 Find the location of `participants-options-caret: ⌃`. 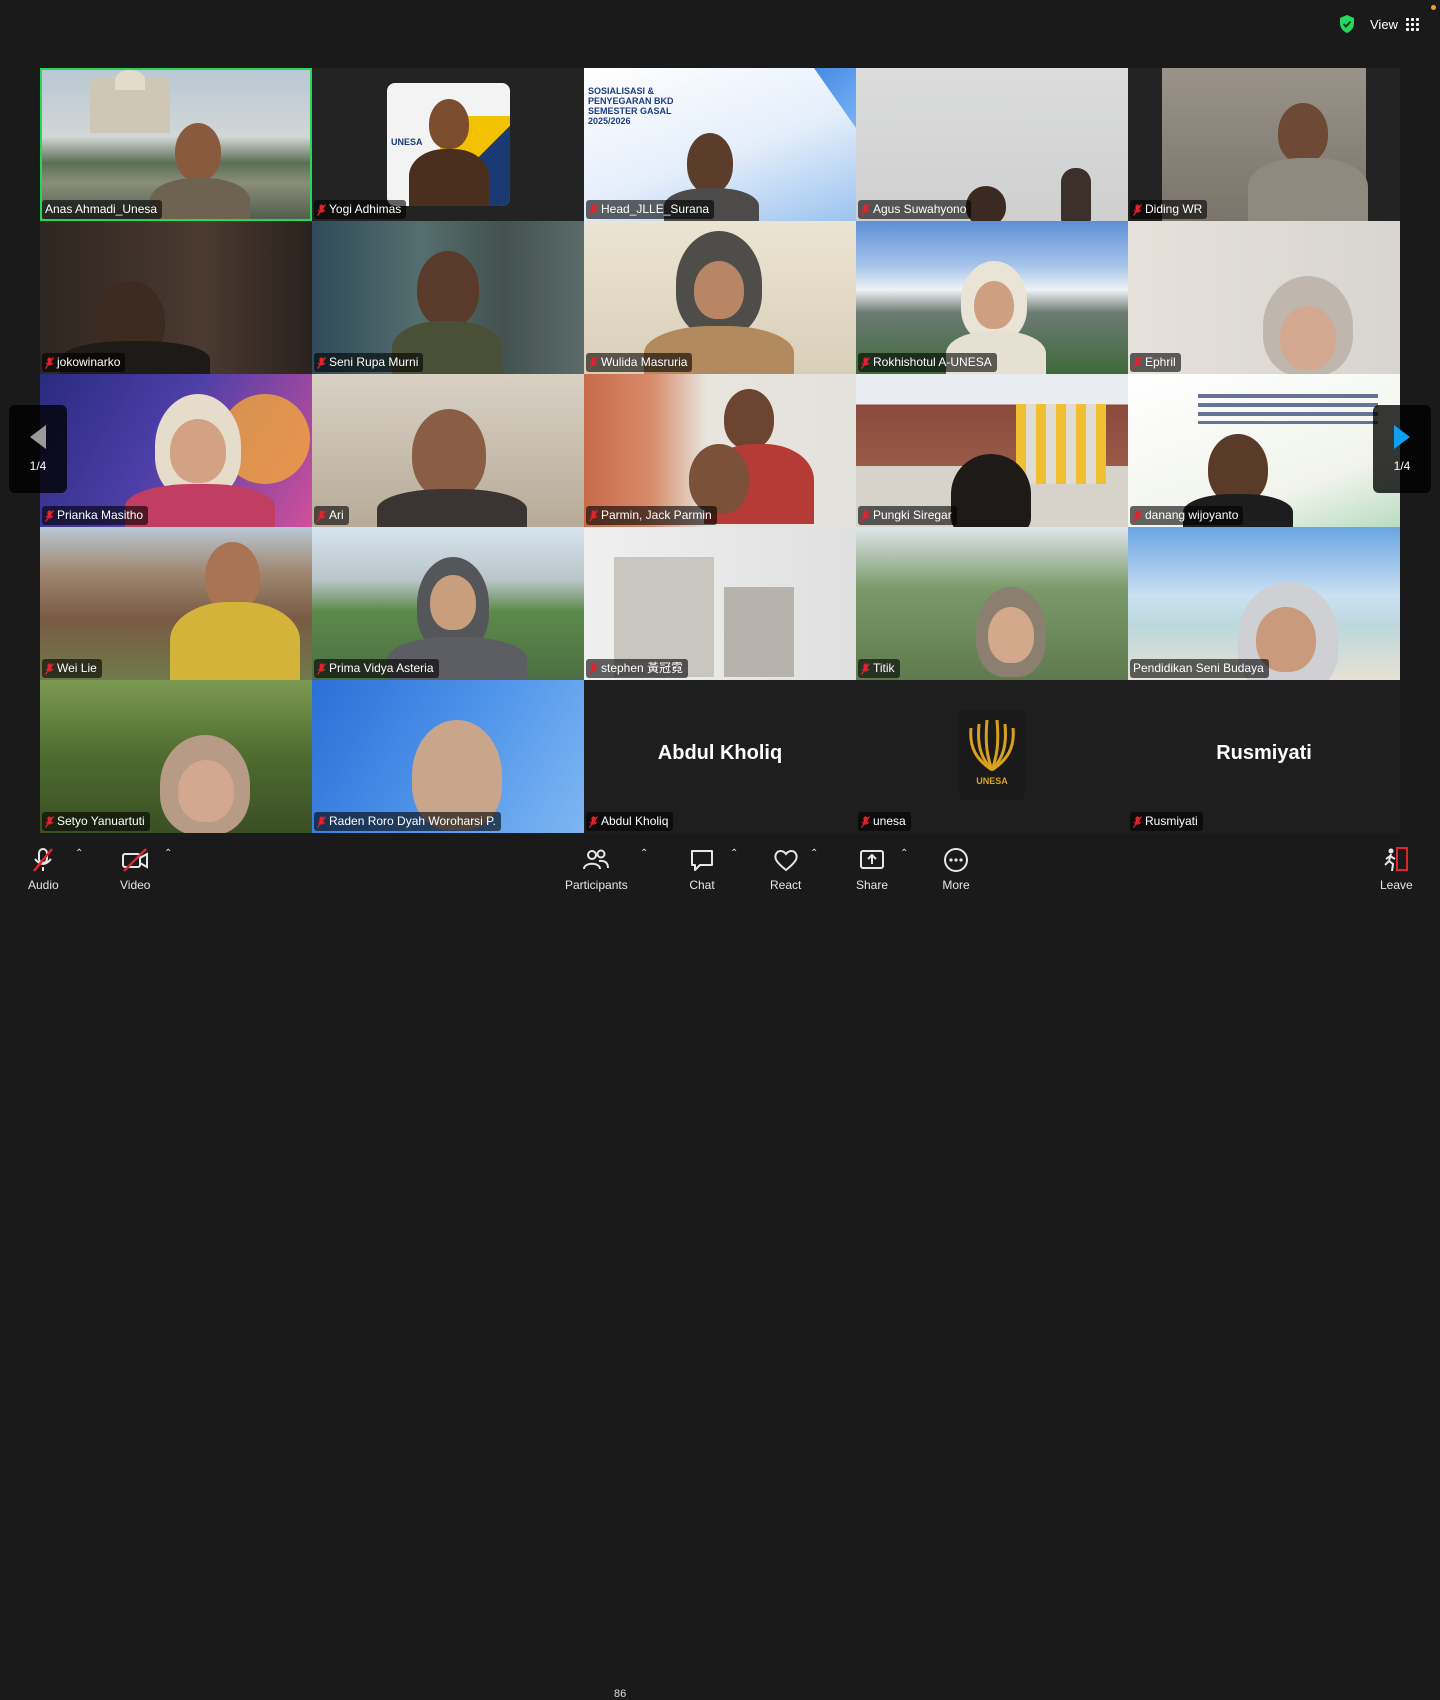

participants-options-caret: ⌃ is located at coordinates (644, 853).